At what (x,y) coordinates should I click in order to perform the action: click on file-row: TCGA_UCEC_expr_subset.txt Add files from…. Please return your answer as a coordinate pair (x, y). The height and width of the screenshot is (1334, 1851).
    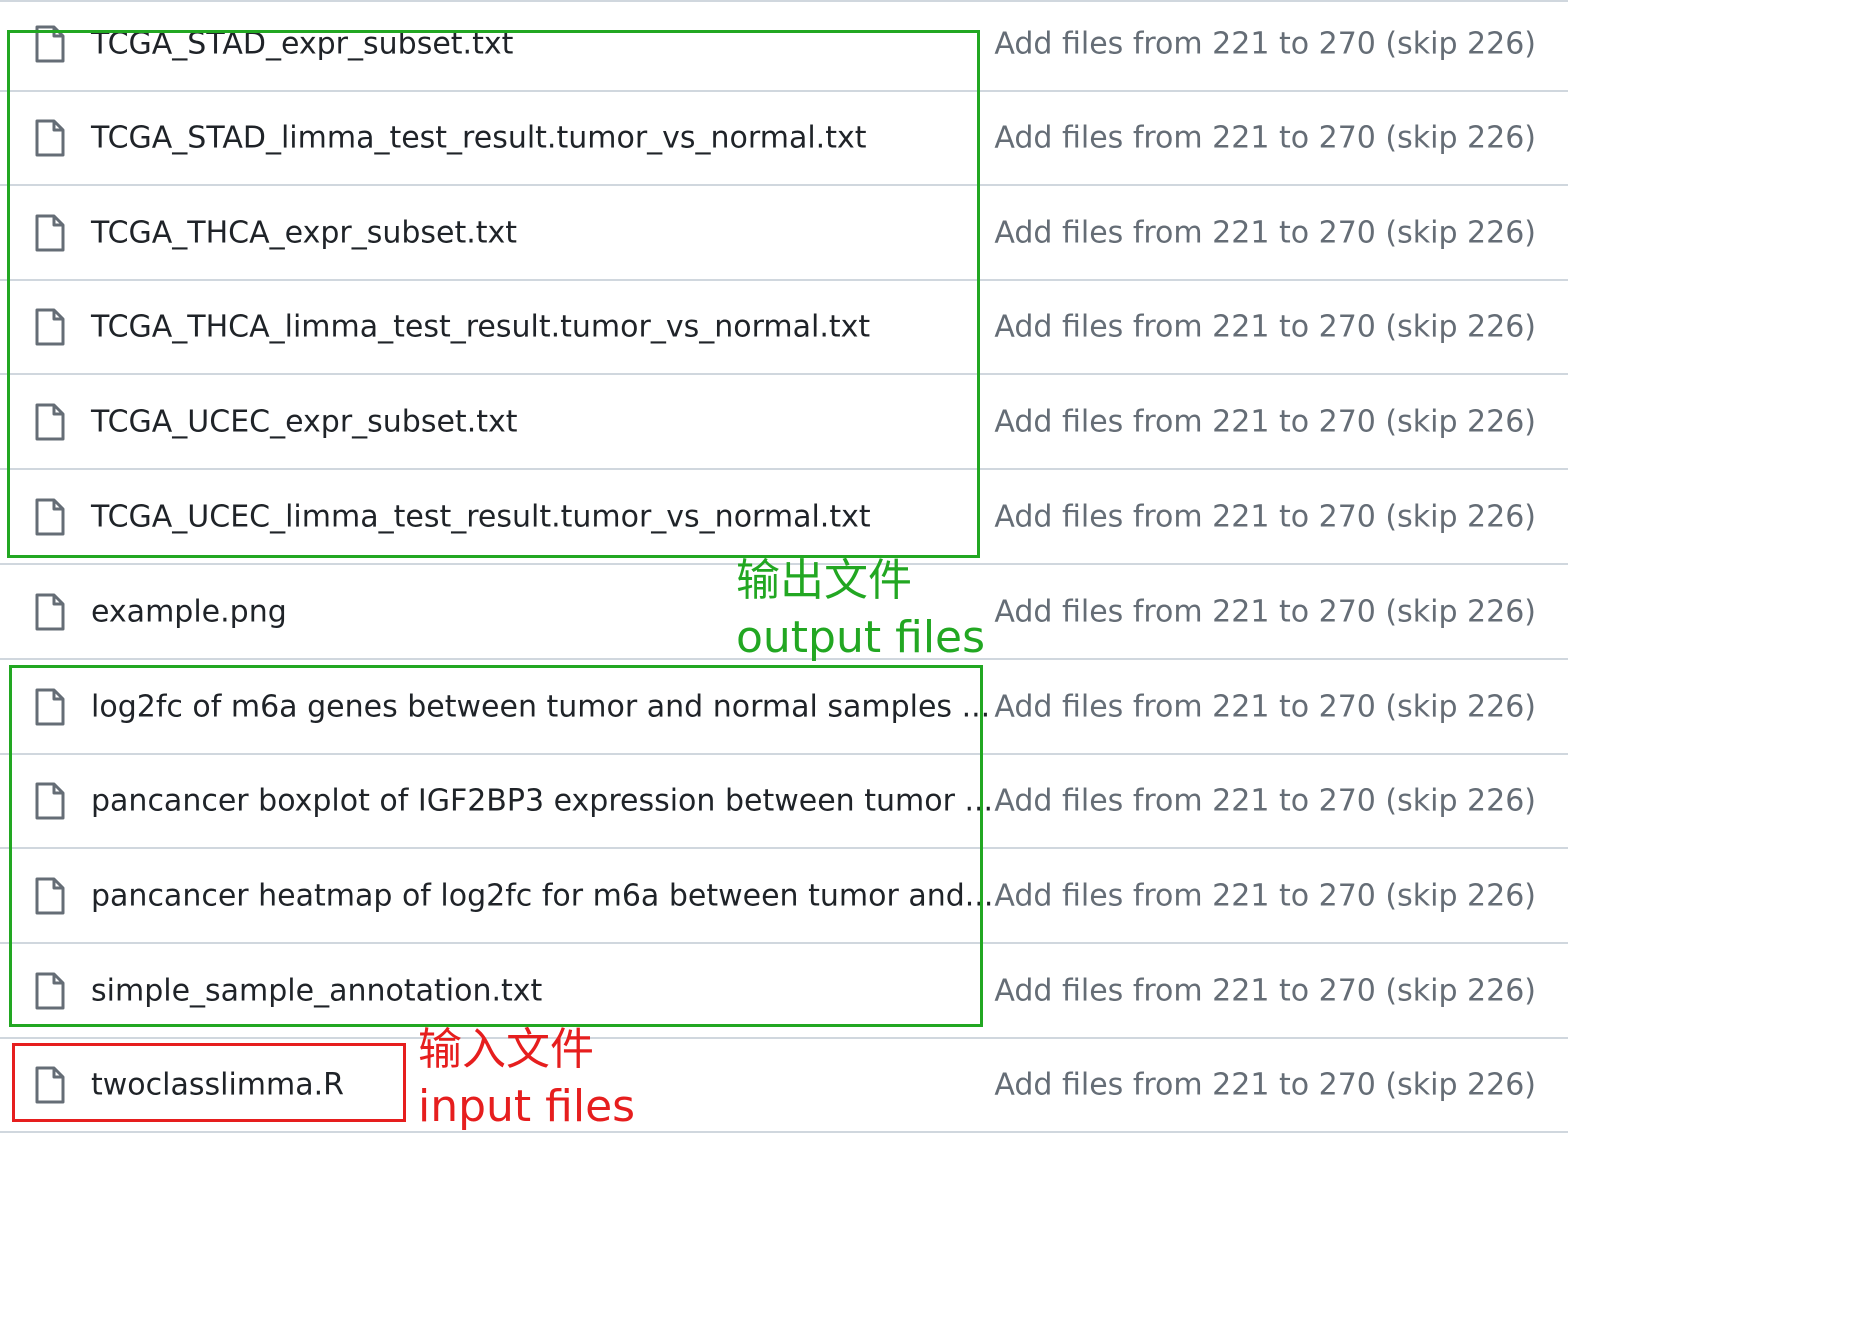
    Looking at the image, I should click on (784, 423).